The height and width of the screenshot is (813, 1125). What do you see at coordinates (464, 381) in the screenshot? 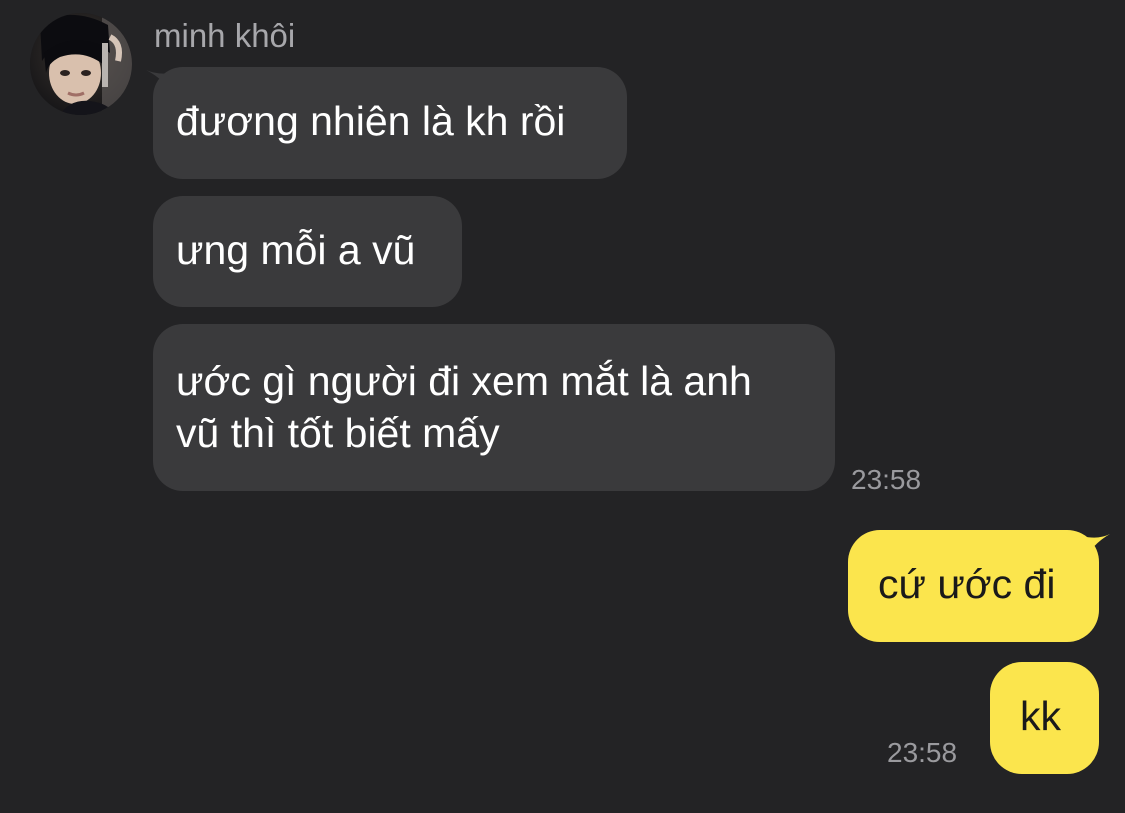
I see `message-text-line: ước gì người đi xem mắt là anh` at bounding box center [464, 381].